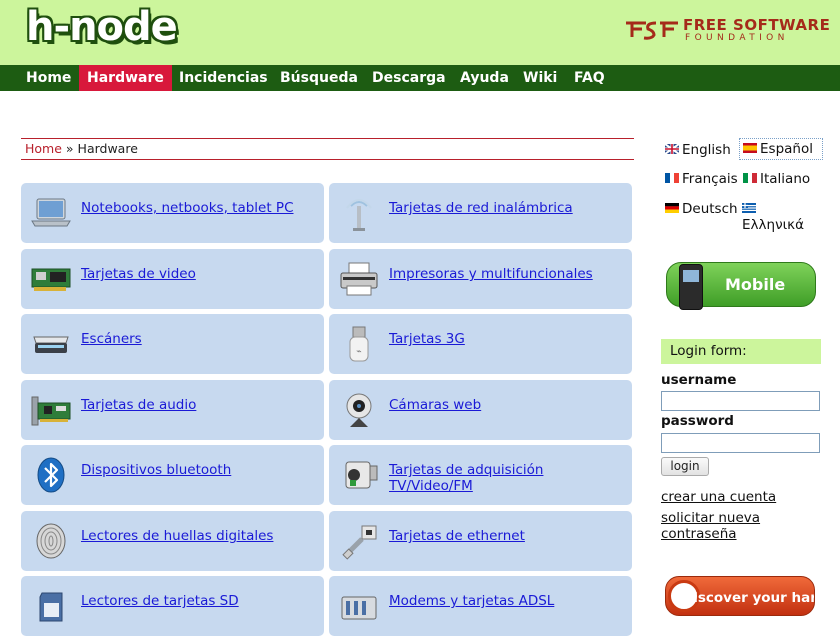  Describe the element at coordinates (737, 38) in the screenshot. I see `fsf-subtitle: FOUNDATION` at that location.